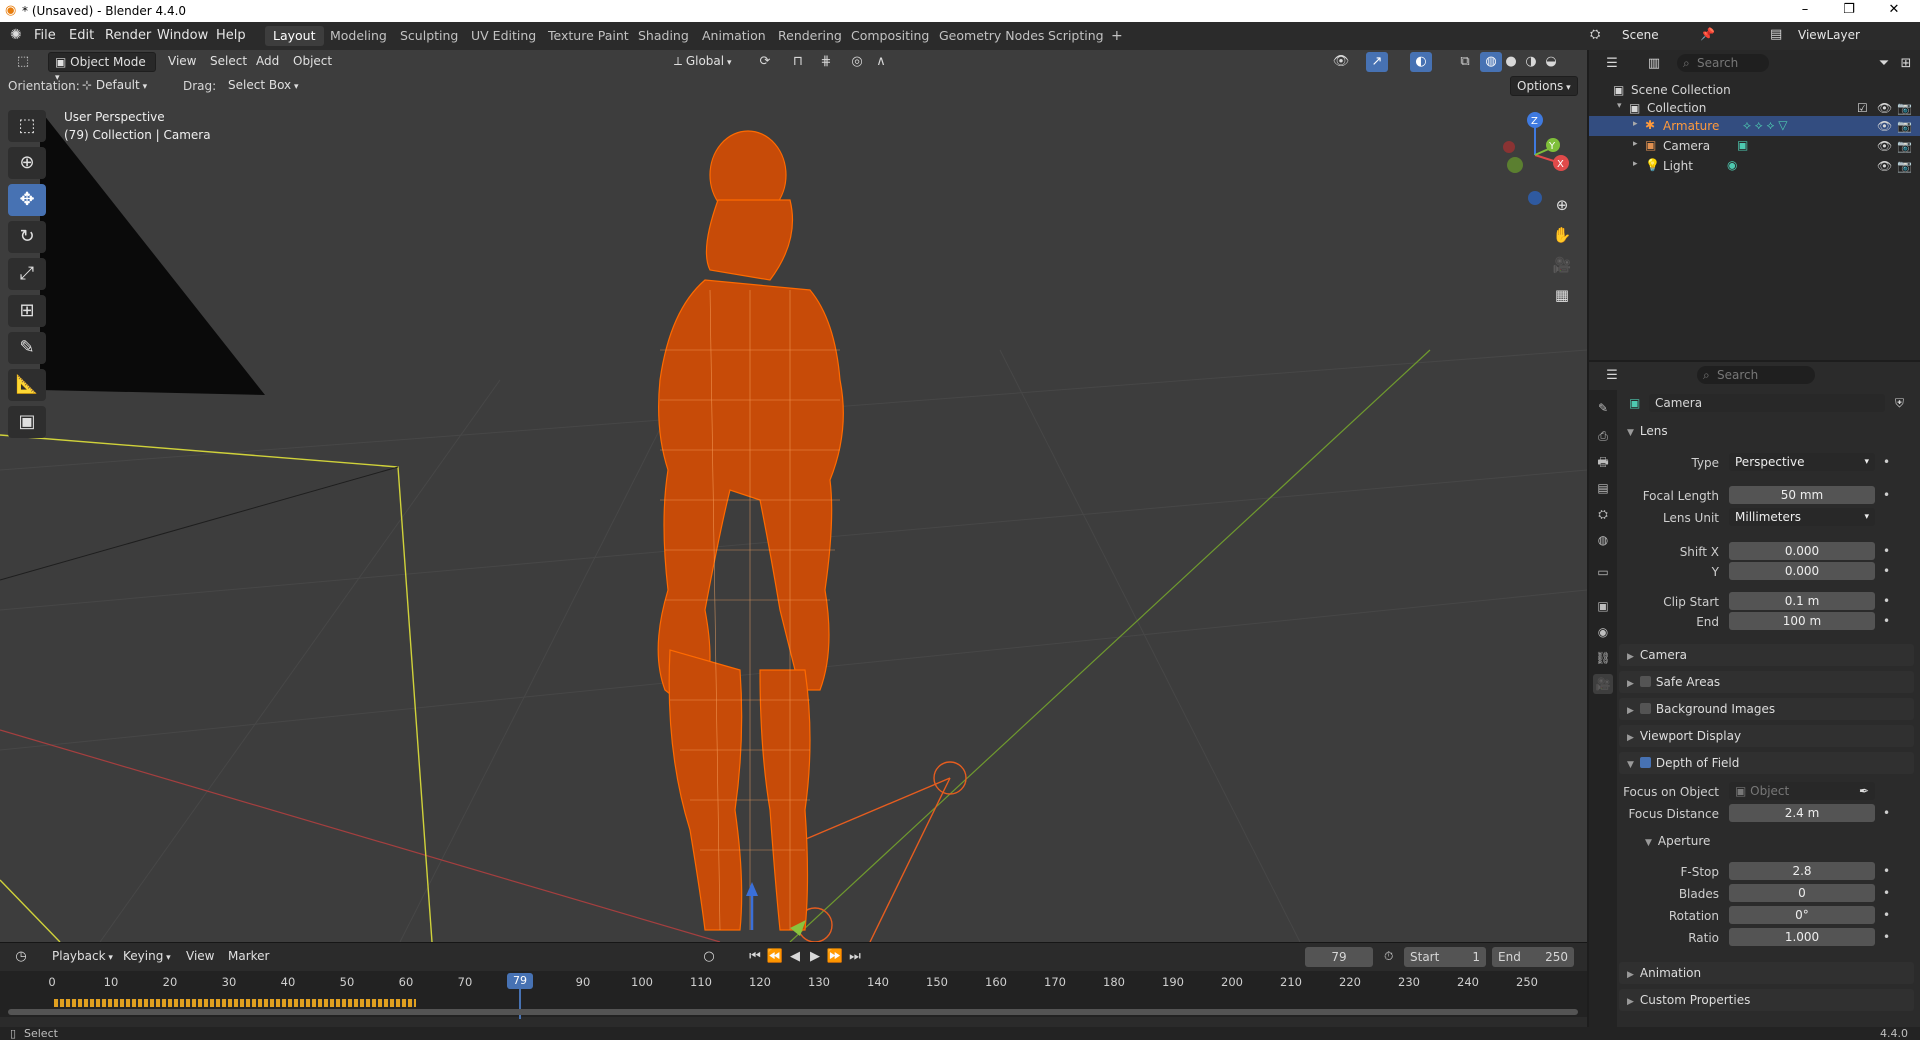  I want to click on navigation-gizmo: Z X Y, so click(1535, 155).